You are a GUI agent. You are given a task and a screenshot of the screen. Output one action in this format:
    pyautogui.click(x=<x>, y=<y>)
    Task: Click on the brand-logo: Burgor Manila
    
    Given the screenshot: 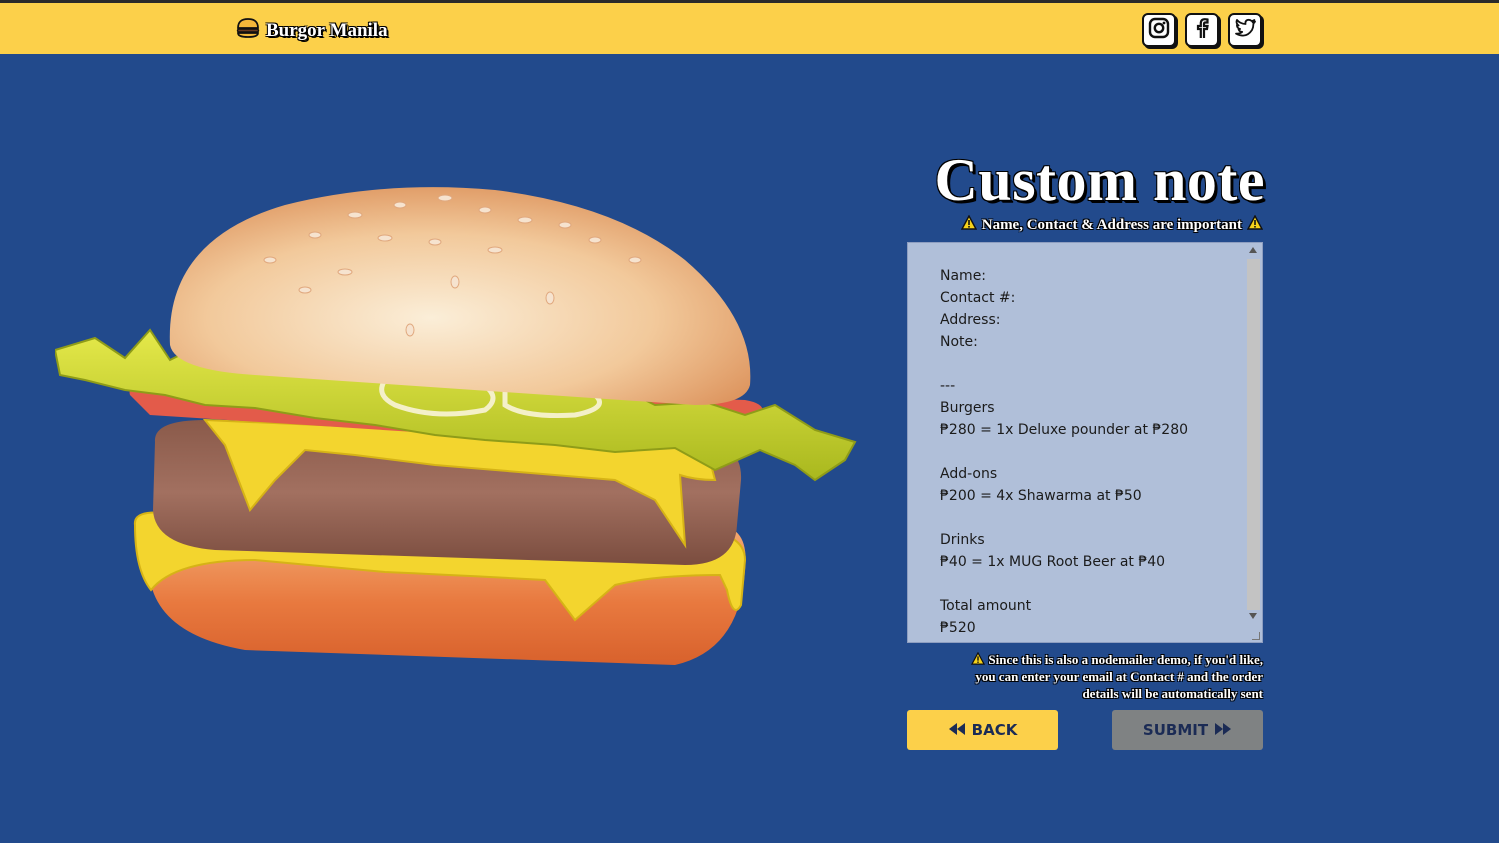 What is the action you would take?
    pyautogui.click(x=312, y=30)
    